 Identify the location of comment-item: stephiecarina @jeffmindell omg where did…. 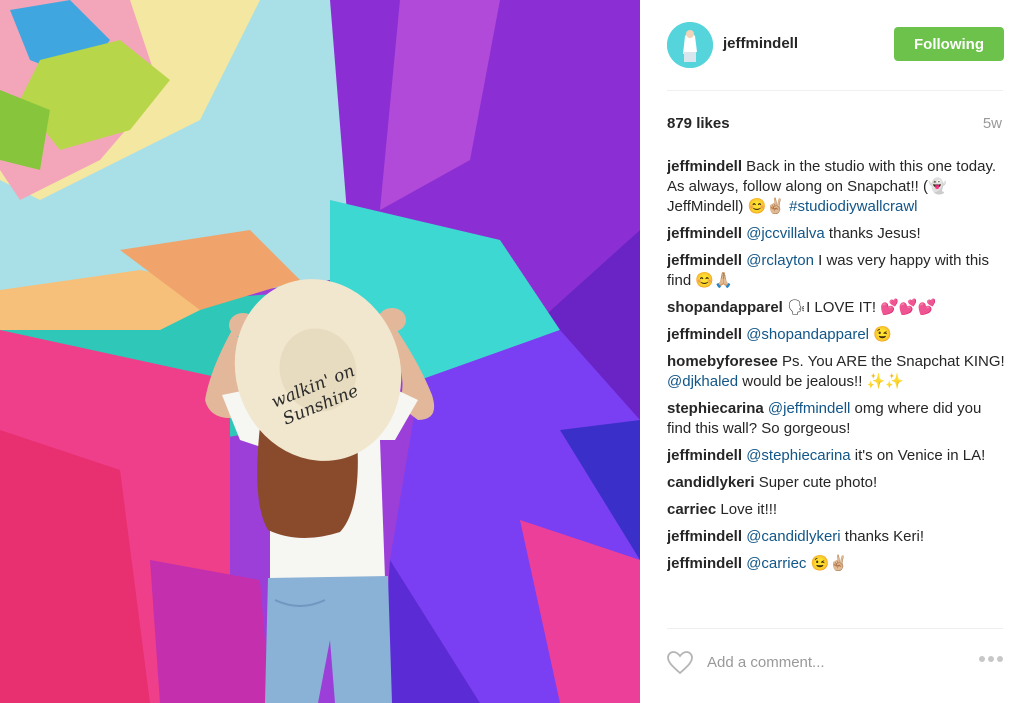
(837, 419).